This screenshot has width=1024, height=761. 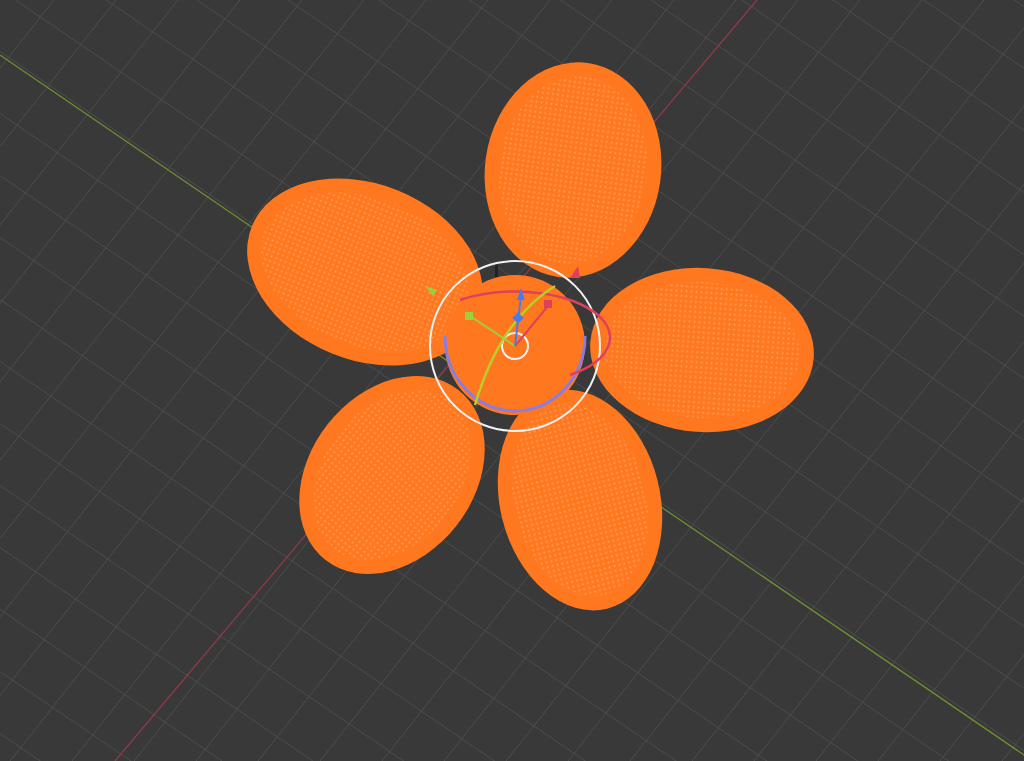 What do you see at coordinates (518, 346) in the screenshot?
I see `rotate-gizmo-icon` at bounding box center [518, 346].